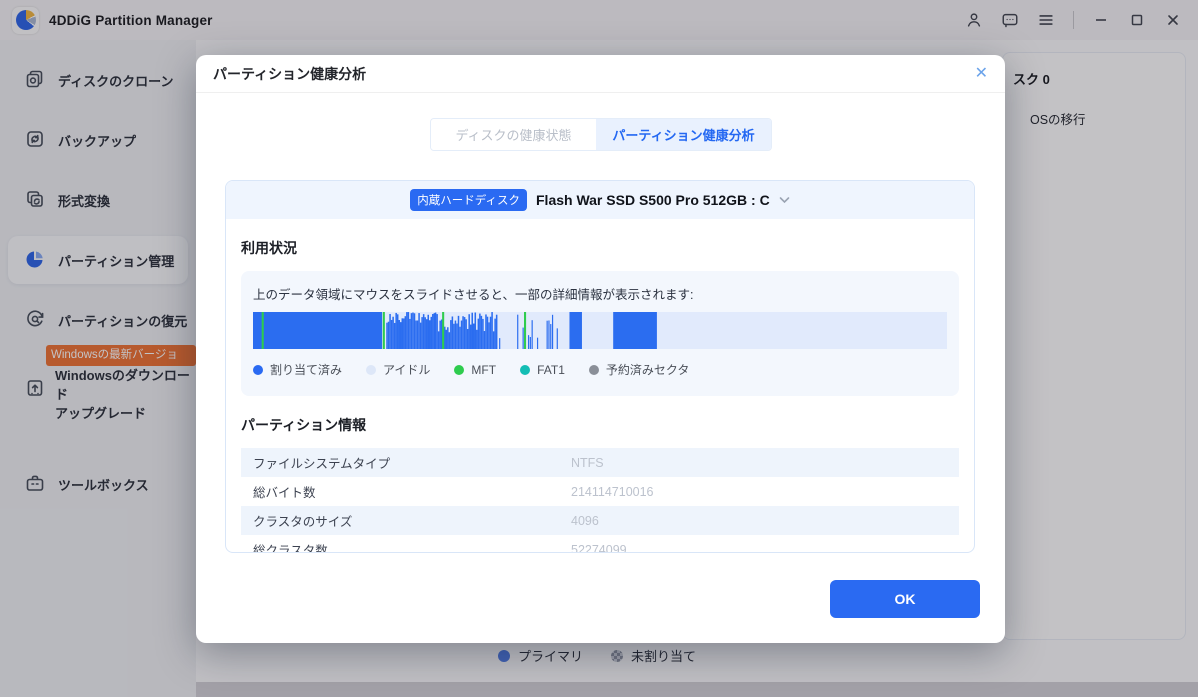  Describe the element at coordinates (297, 369) in the screenshot. I see `usage-legend-item: 割り当て済み` at that location.